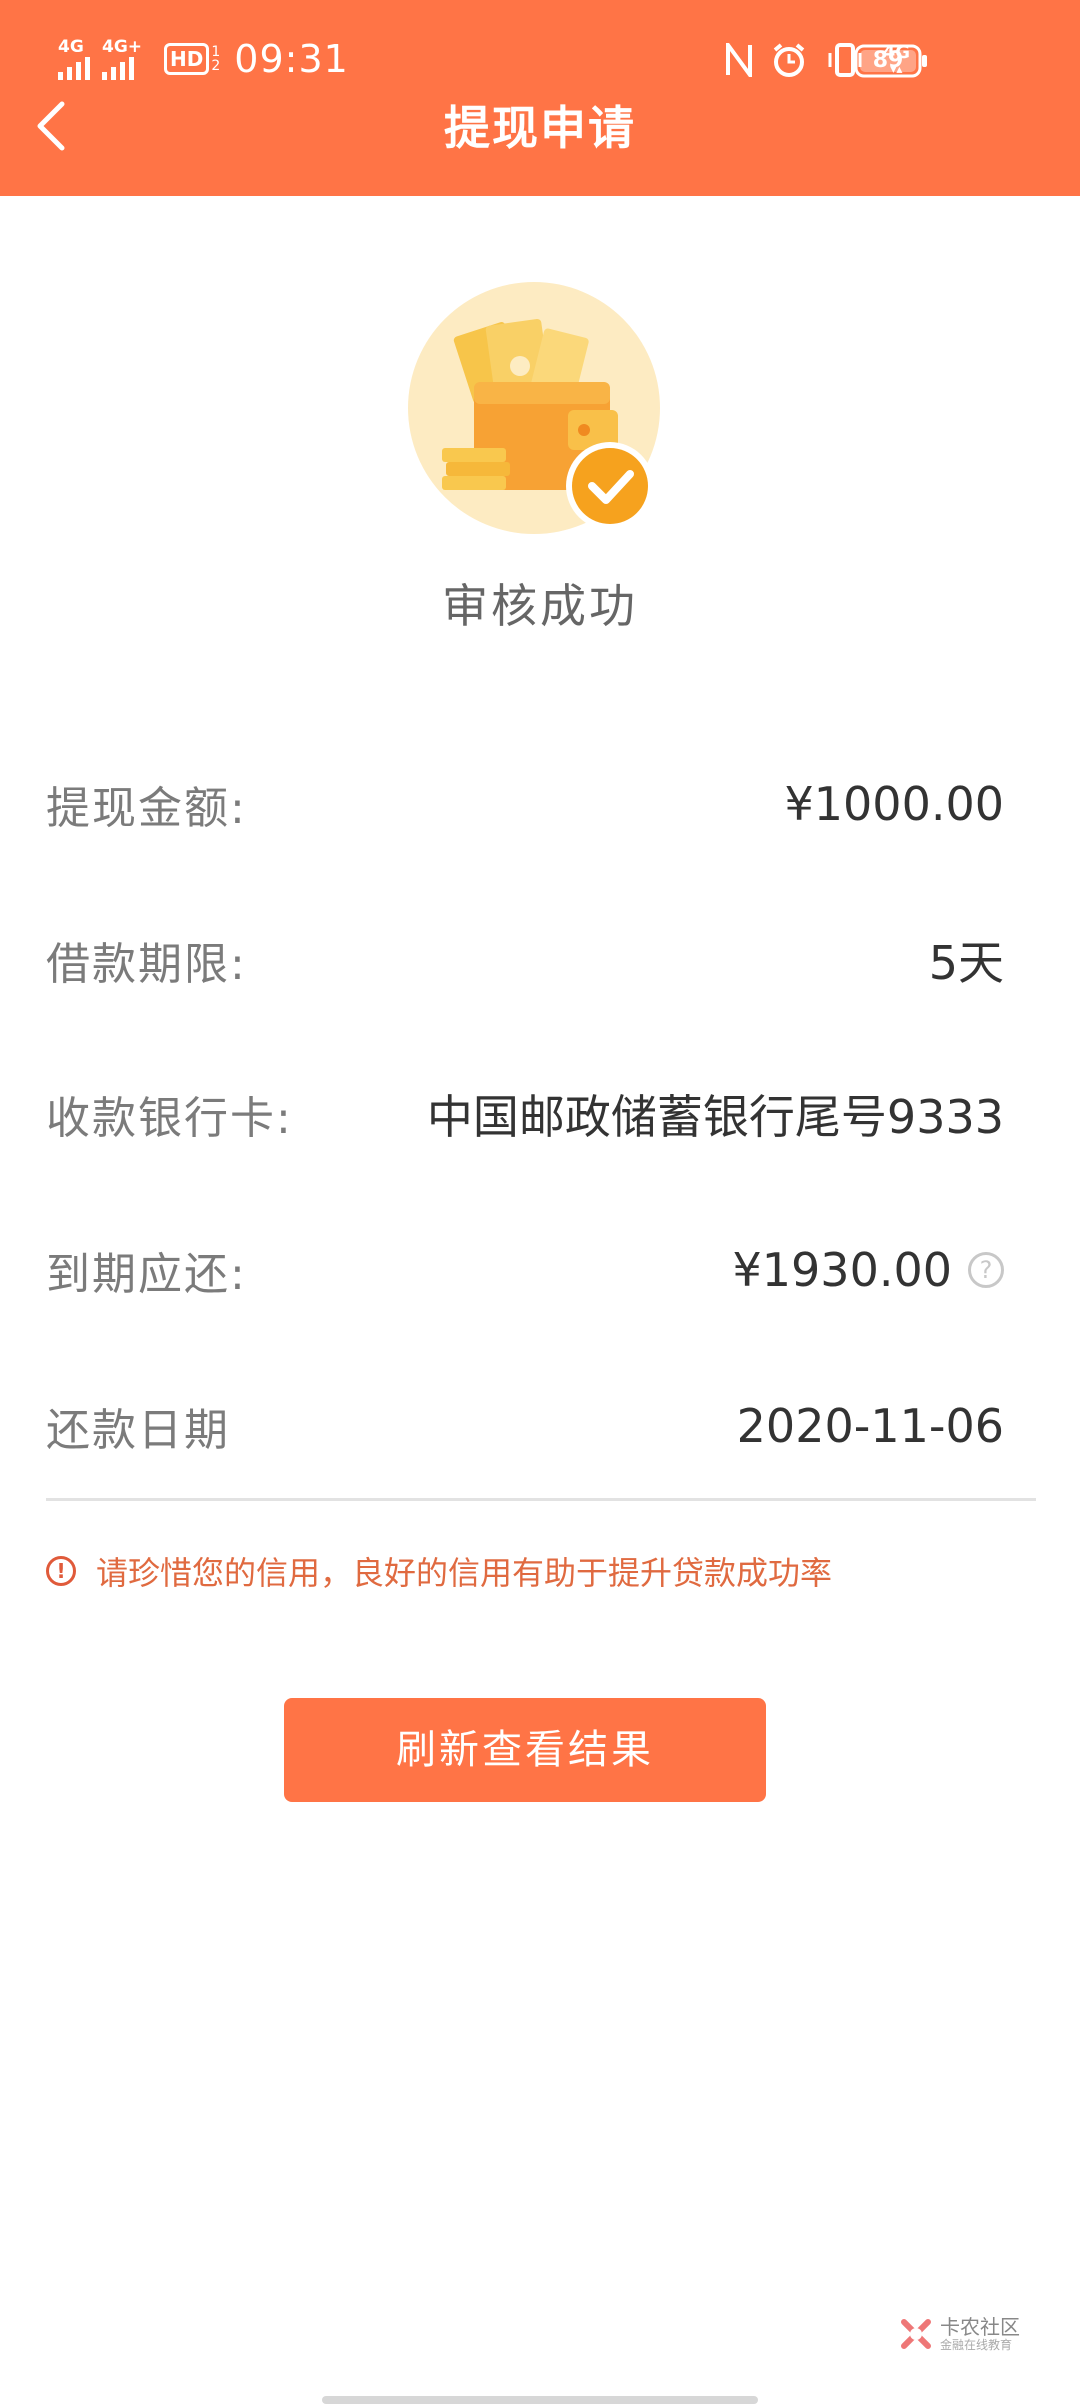 The width and height of the screenshot is (1080, 2408). Describe the element at coordinates (842, 1270) in the screenshot. I see `detail-value: ¥1930.00` at that location.